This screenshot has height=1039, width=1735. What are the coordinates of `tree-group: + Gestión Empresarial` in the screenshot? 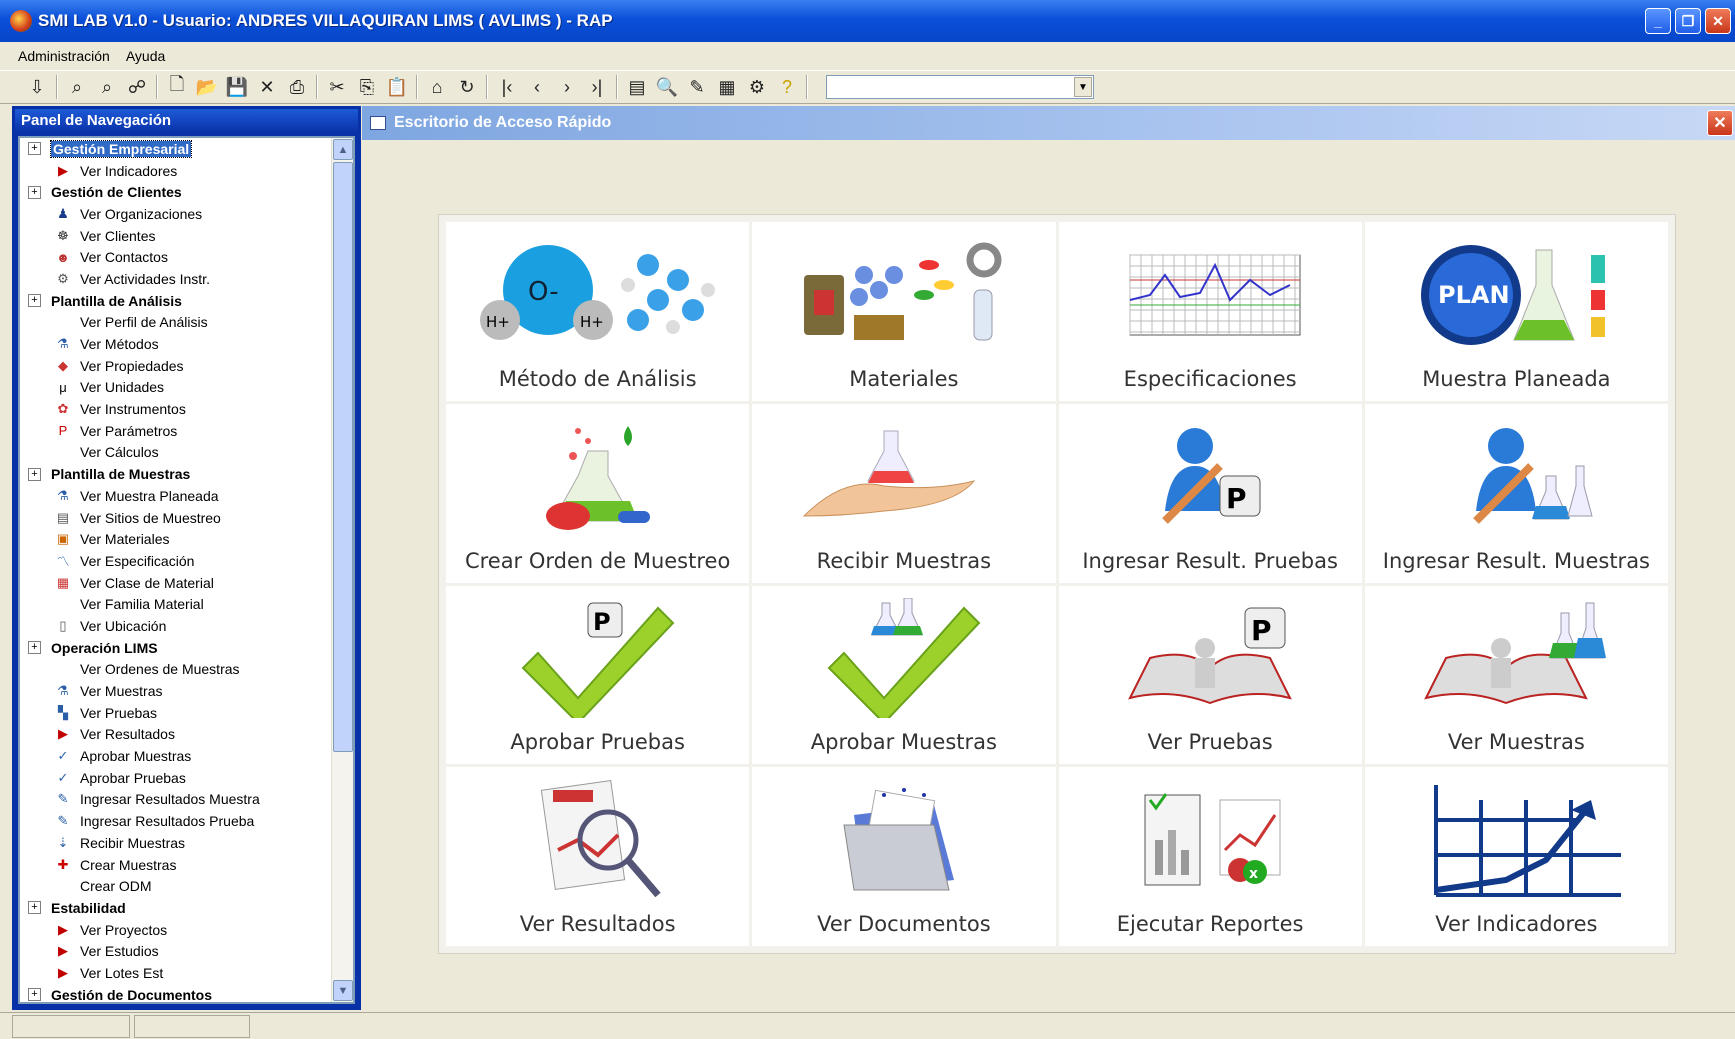 It's located at (174, 149).